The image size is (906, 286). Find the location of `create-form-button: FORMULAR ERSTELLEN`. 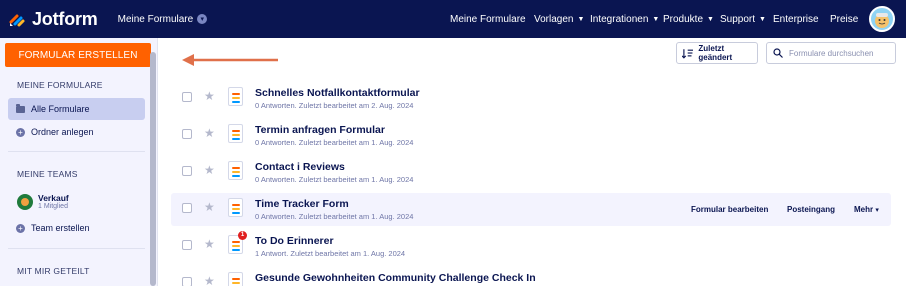

create-form-button: FORMULAR ERSTELLEN is located at coordinates (78, 55).